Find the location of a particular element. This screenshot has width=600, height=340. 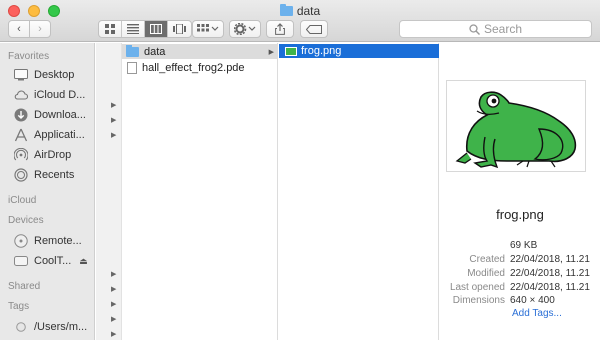

sidebar-item-desktop: Desktop is located at coordinates (47, 75).